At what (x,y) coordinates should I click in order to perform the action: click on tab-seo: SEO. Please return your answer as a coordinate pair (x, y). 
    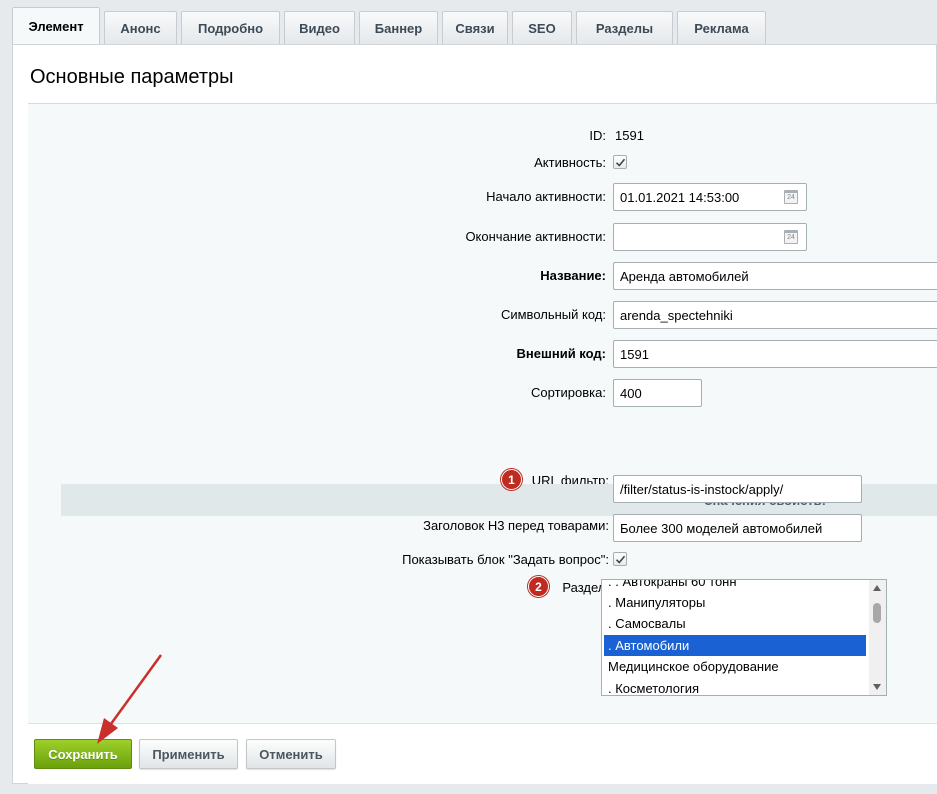
    Looking at the image, I should click on (542, 28).